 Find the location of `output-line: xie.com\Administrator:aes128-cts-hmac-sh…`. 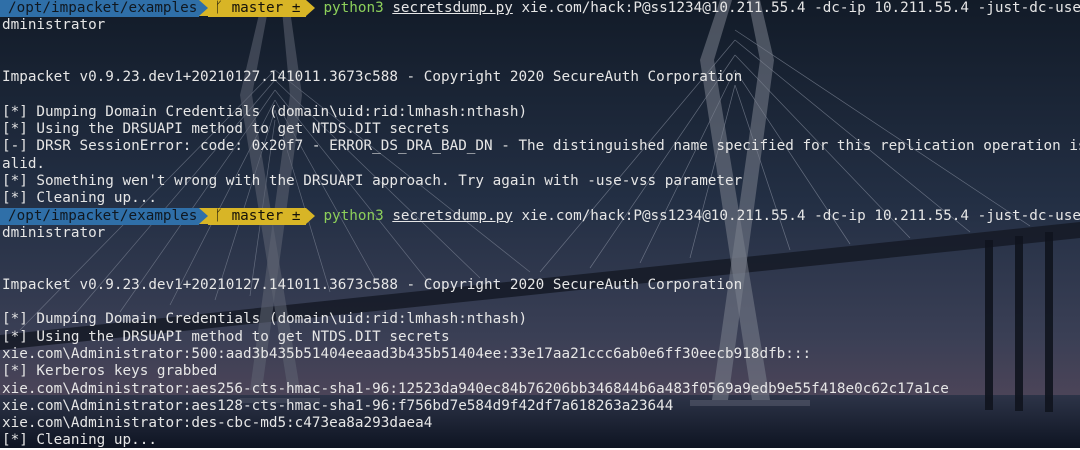

output-line: xie.com\Administrator:aes128-cts-hmac-sh… is located at coordinates (338, 405).